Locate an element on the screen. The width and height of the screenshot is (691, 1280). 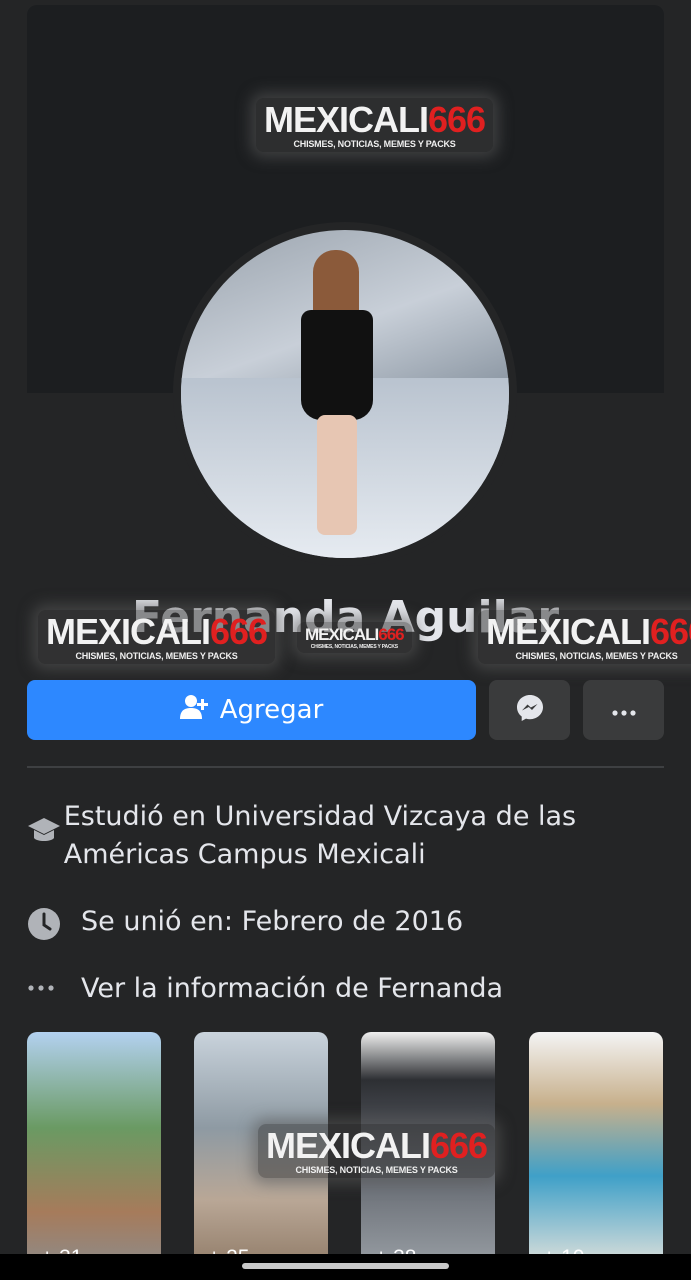
divider is located at coordinates (345, 767).